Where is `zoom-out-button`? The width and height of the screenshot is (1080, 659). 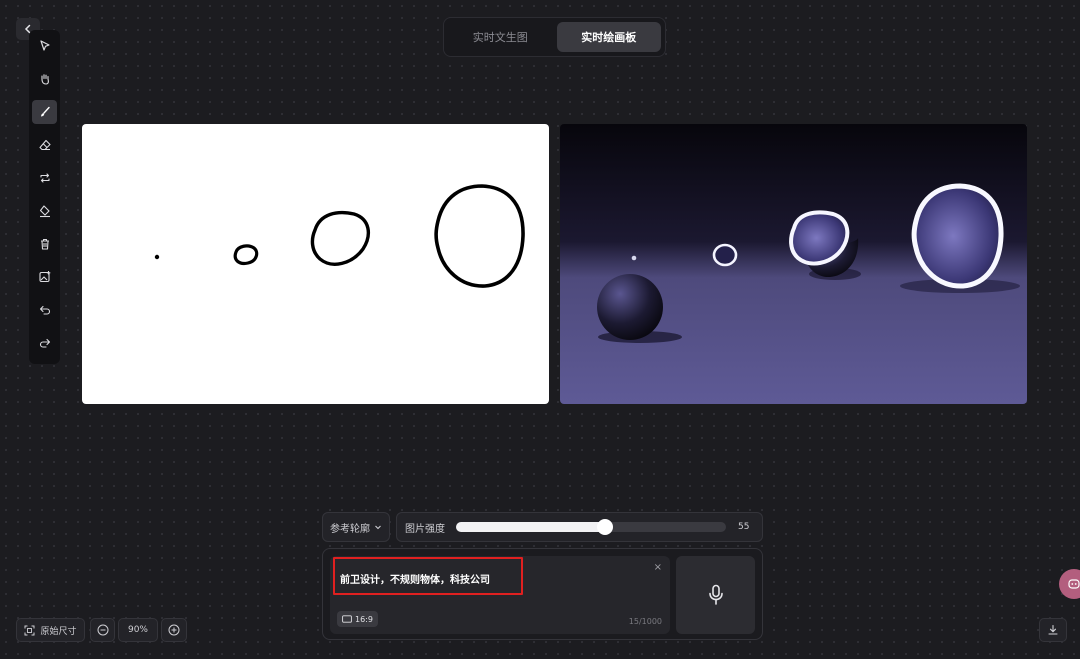 zoom-out-button is located at coordinates (102, 630).